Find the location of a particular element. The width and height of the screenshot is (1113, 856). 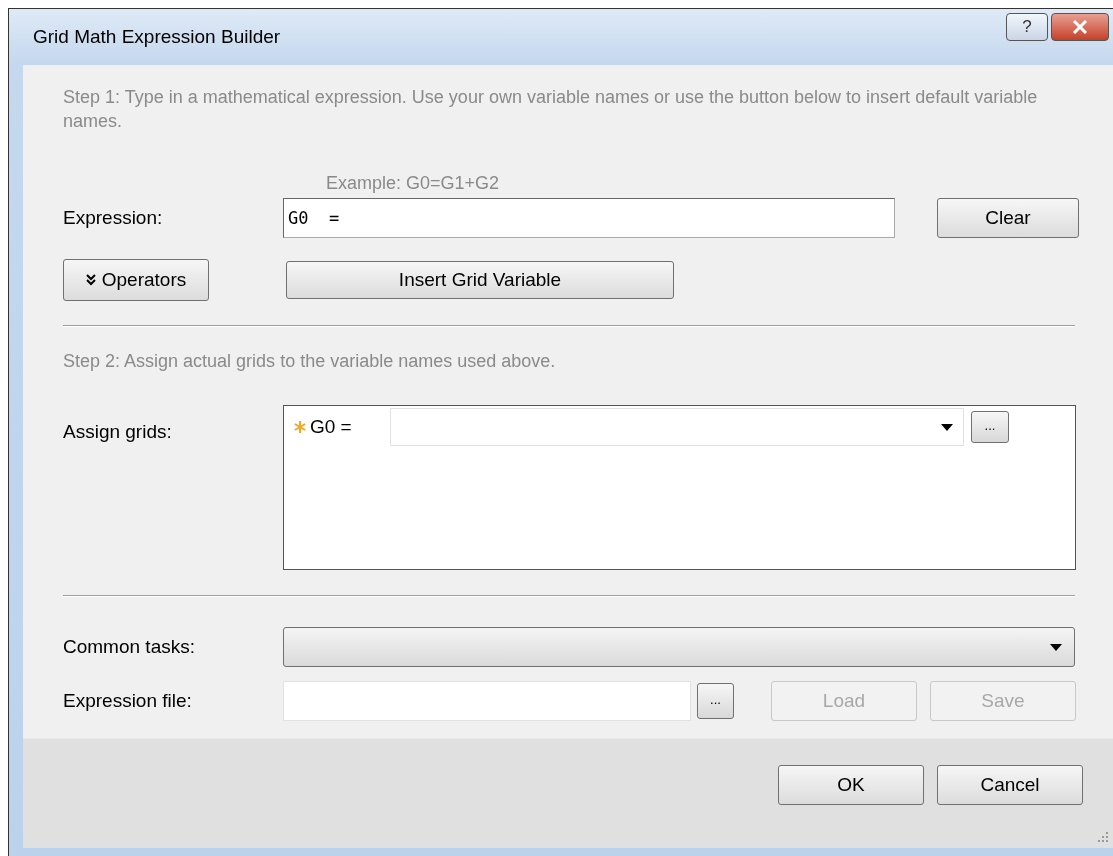

close-button is located at coordinates (1080, 27).